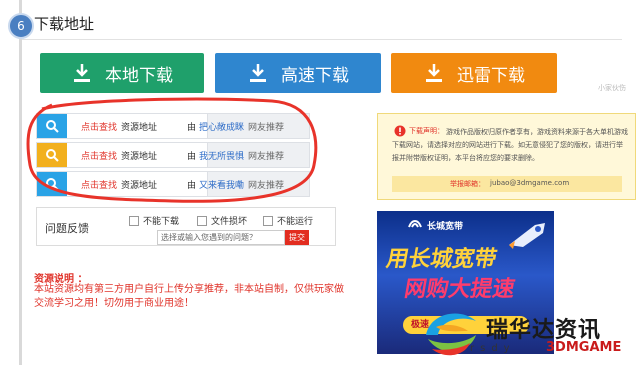 Image resolution: width=640 pixels, height=365 pixels. What do you see at coordinates (493, 348) in the screenshot?
I see `site-url: rsdy` at bounding box center [493, 348].